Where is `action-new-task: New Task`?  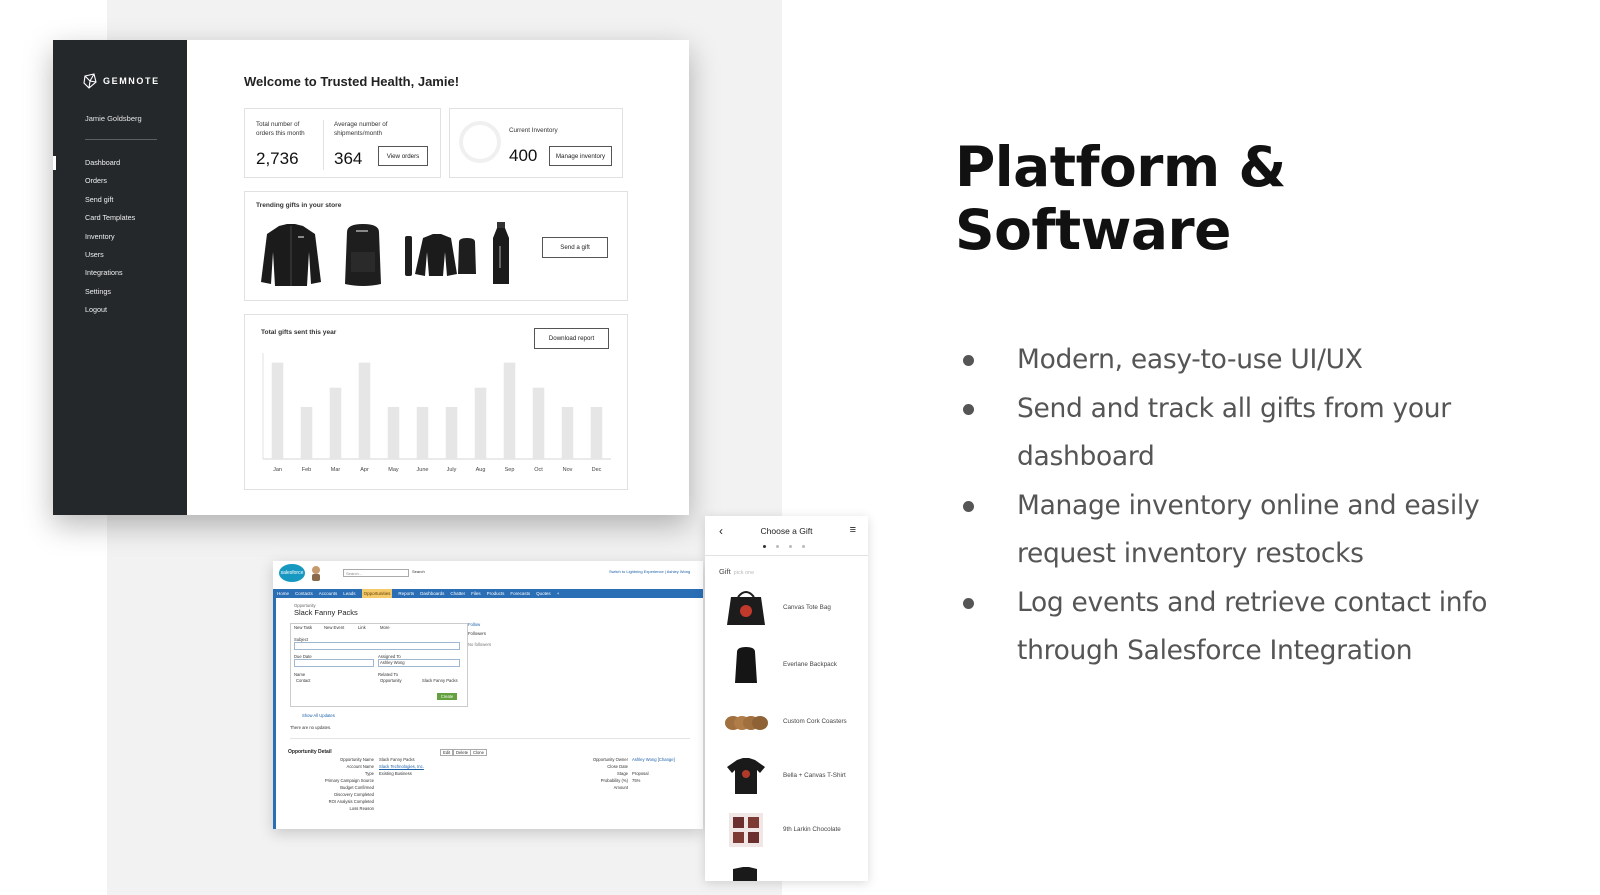
action-new-task: New Task is located at coordinates (303, 627).